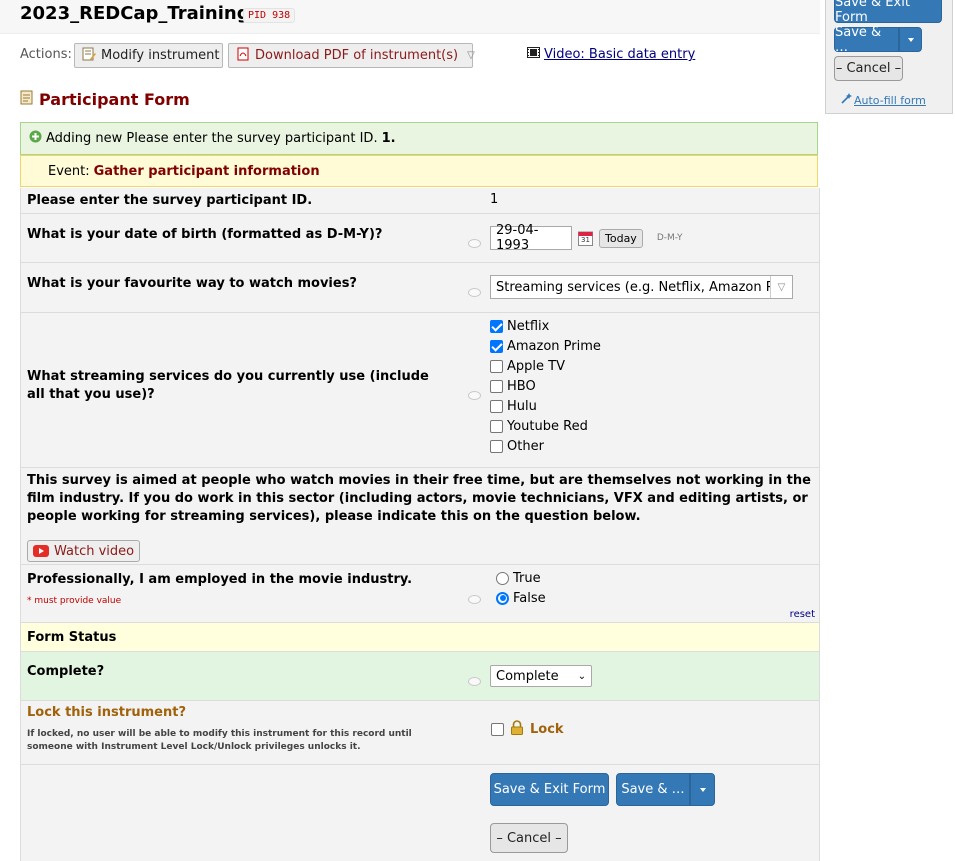 The image size is (955, 861). I want to click on form-title-text: Participant Form, so click(114, 99).